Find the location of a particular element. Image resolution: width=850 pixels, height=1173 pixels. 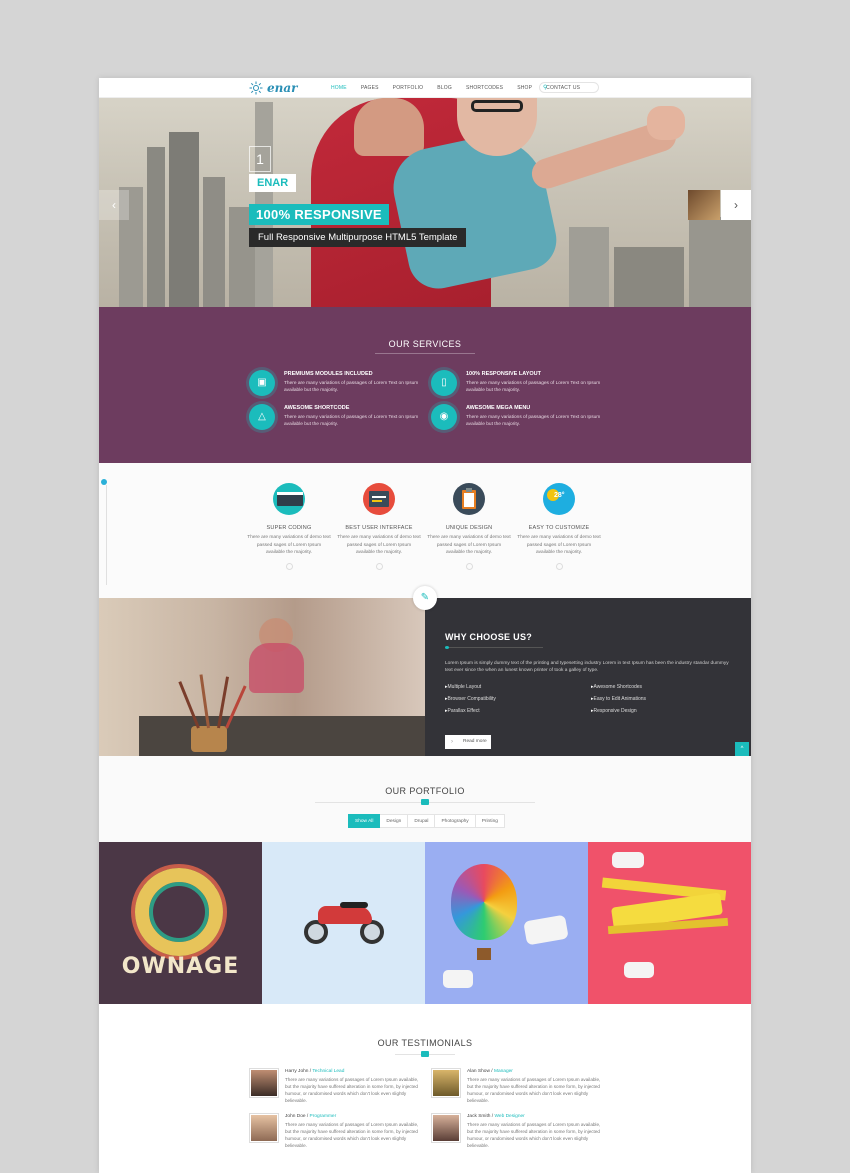

testimonial-author: Jack Smith / Web Designer is located at coordinates (496, 1116).